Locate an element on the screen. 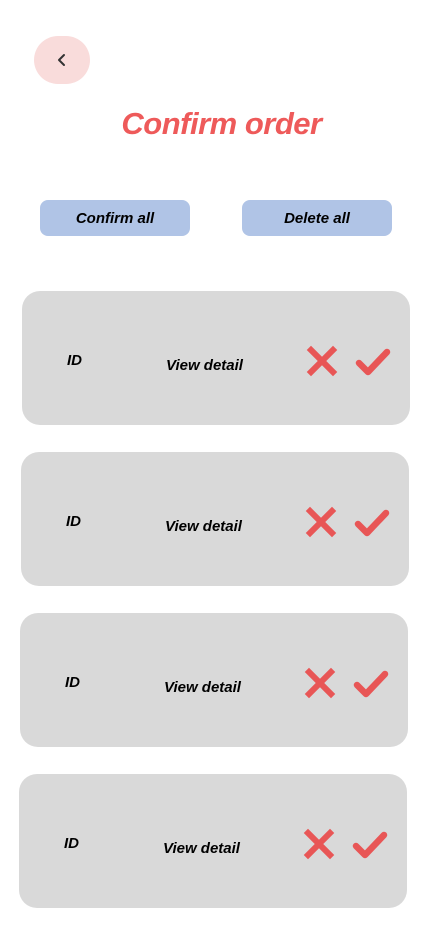  chevron-left-icon is located at coordinates (62, 60).